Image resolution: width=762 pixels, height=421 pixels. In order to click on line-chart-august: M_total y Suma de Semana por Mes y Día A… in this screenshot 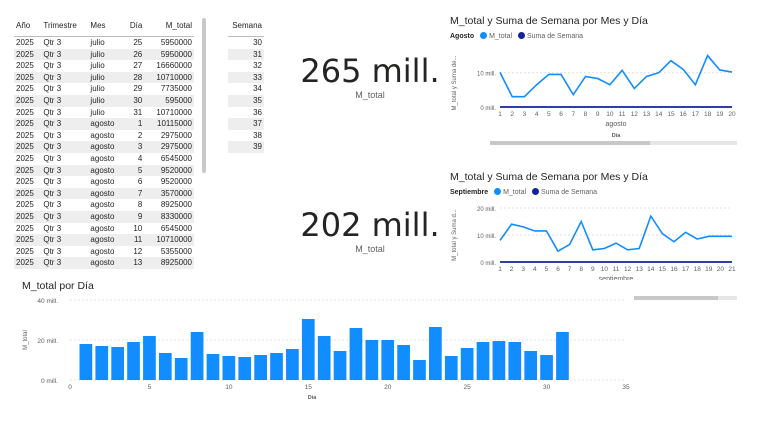, I will do `click(600, 82)`.